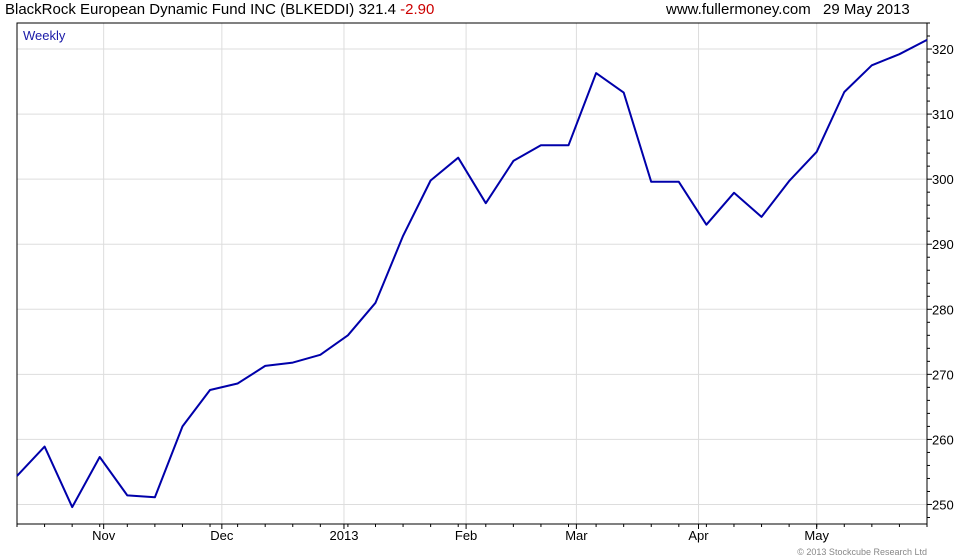 This screenshot has height=560, width=980. What do you see at coordinates (576, 535) in the screenshot?
I see `x-tick-label: Mar` at bounding box center [576, 535].